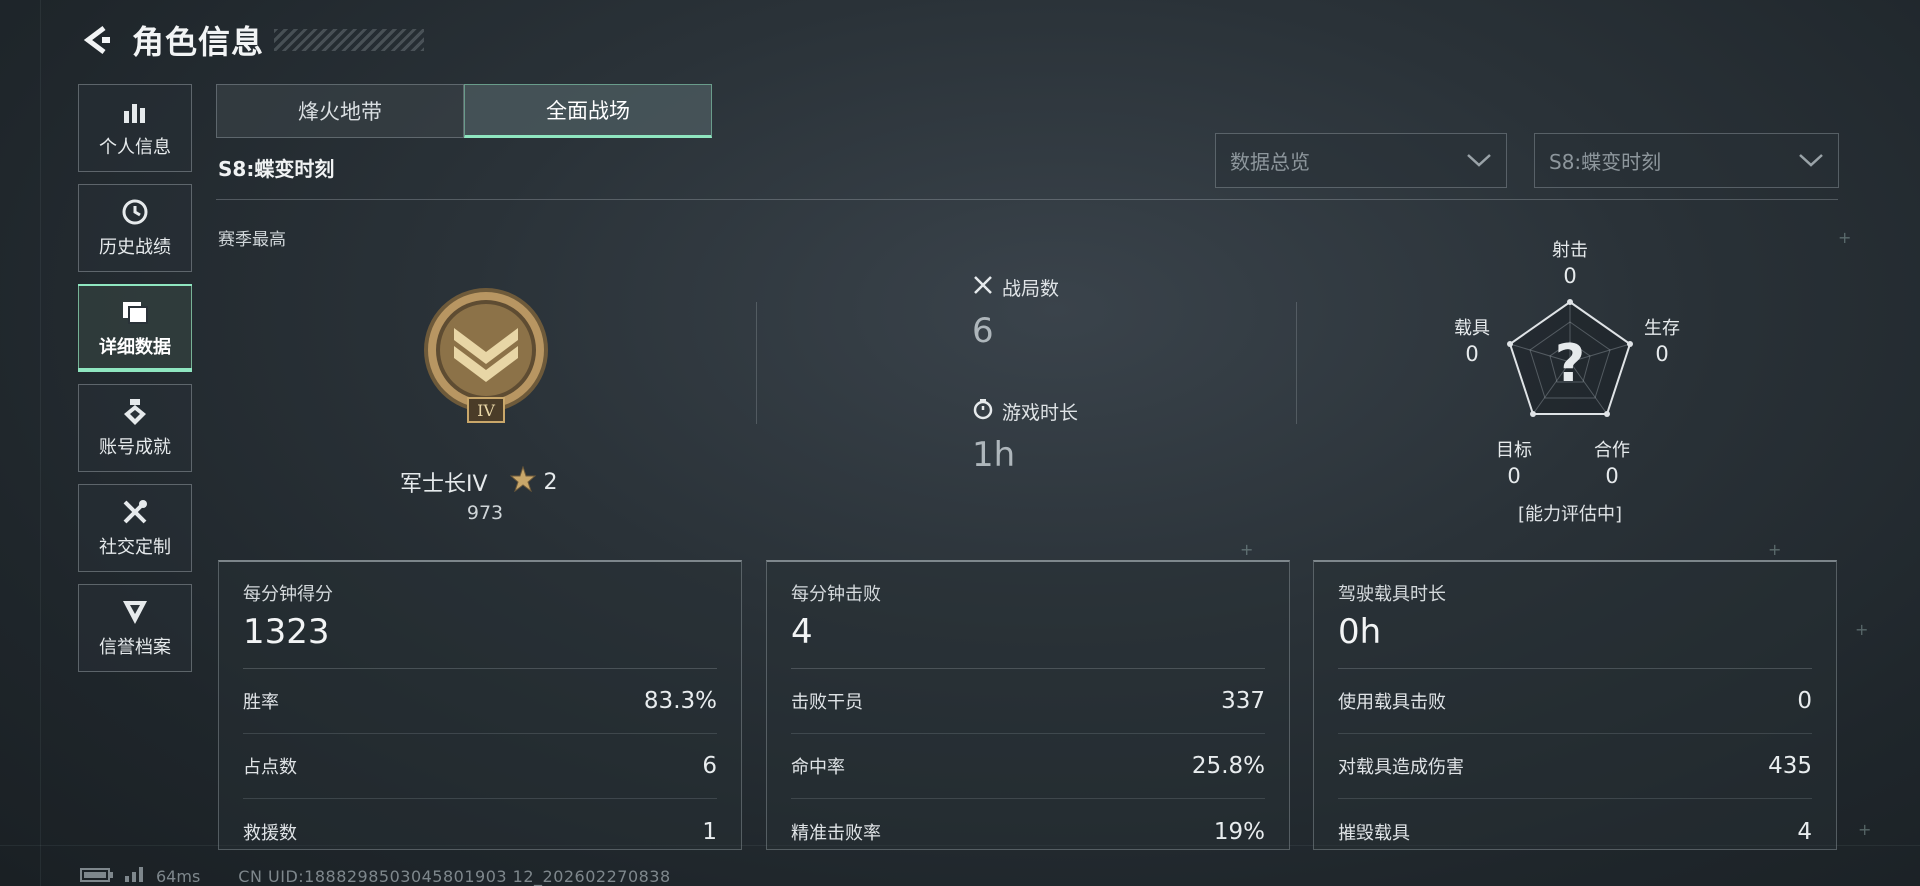  I want to click on card-row: 摧毁载具 4, so click(1575, 831).